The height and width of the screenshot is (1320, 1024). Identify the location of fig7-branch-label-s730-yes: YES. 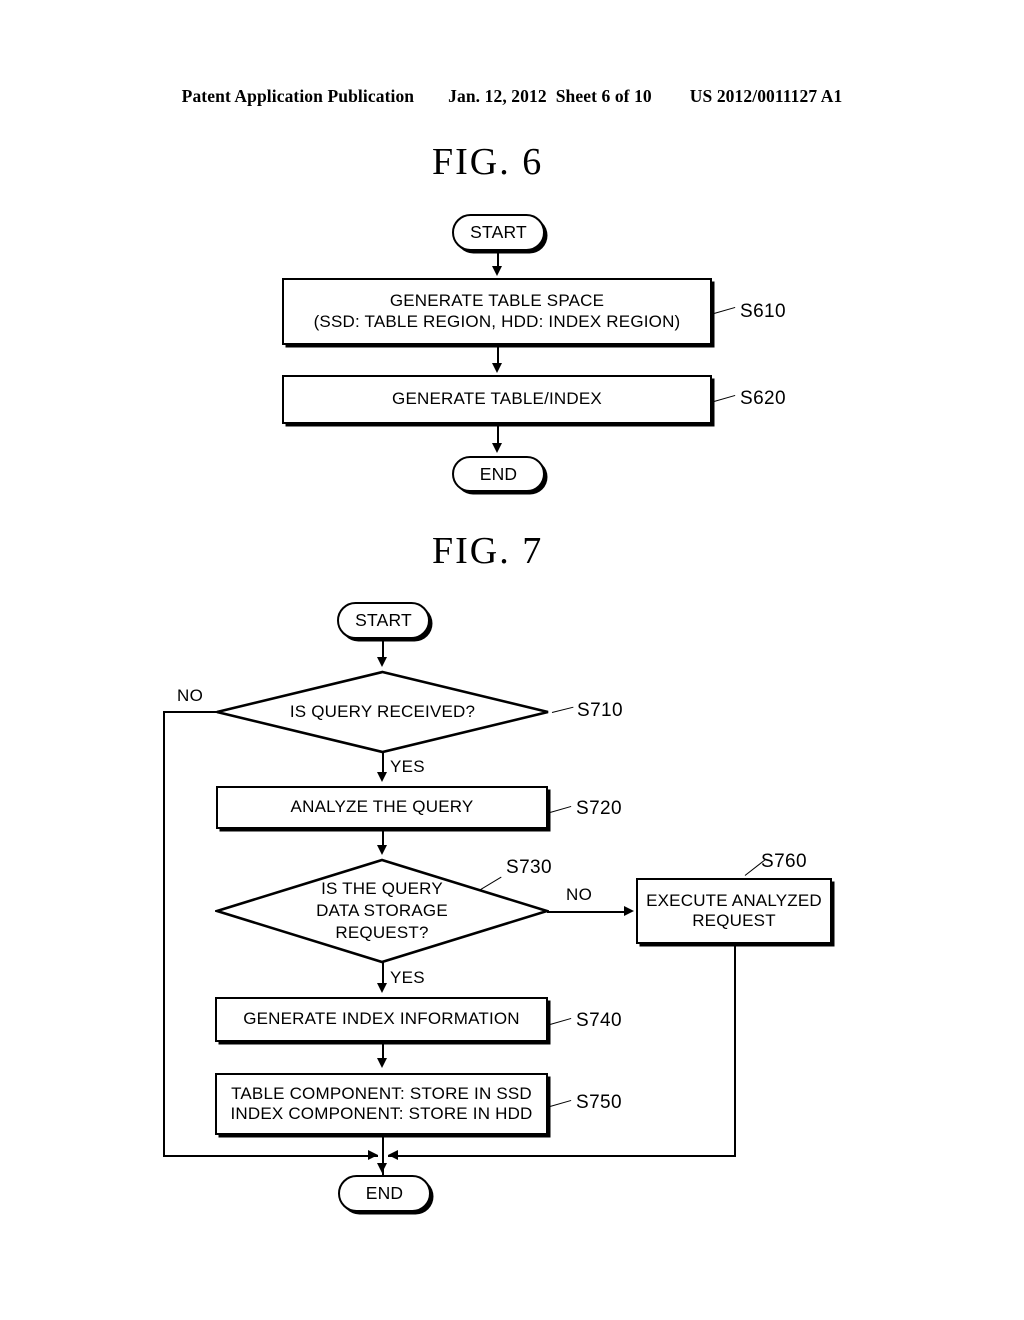
(407, 977).